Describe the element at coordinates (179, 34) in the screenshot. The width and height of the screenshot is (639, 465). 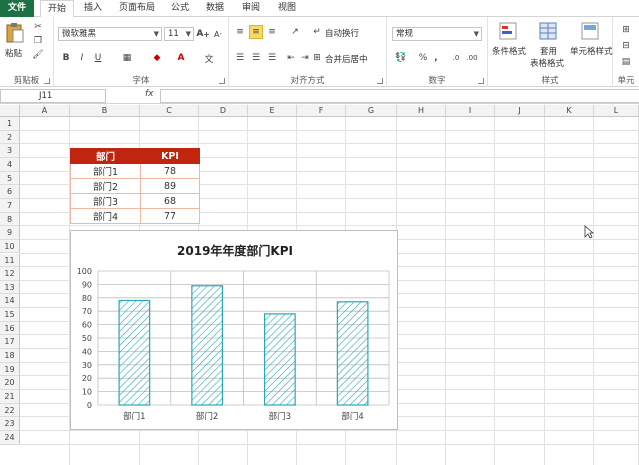
I see `font-size-select: 11 ▼` at that location.